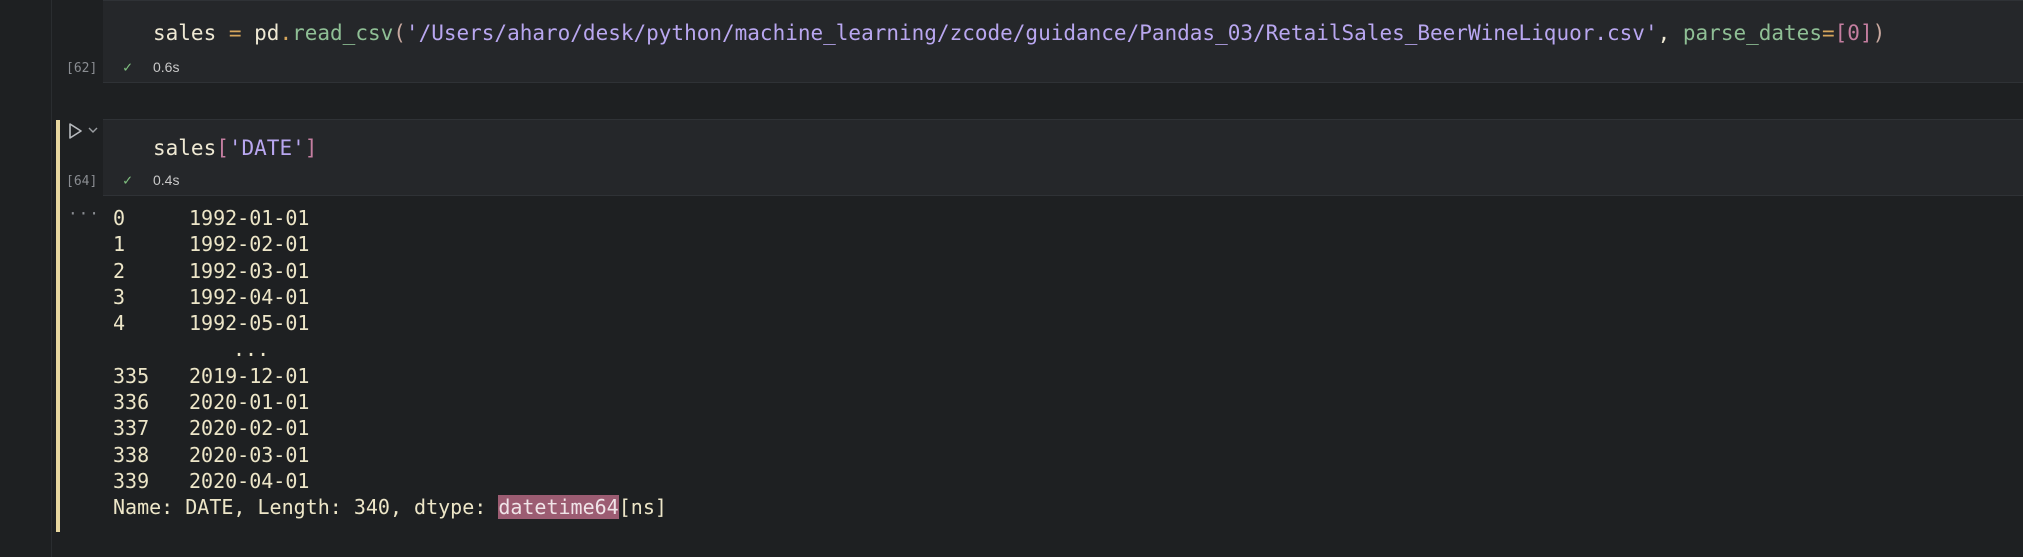 Image resolution: width=2023 pixels, height=557 pixels. What do you see at coordinates (1879, 33) in the screenshot?
I see `code-token: )` at bounding box center [1879, 33].